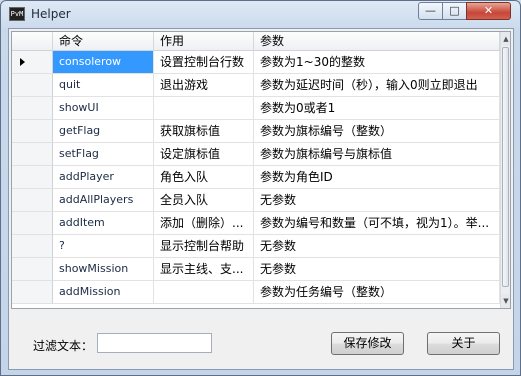 This screenshot has height=376, width=521. What do you see at coordinates (22, 62) in the screenshot?
I see `current-row-icon` at bounding box center [22, 62].